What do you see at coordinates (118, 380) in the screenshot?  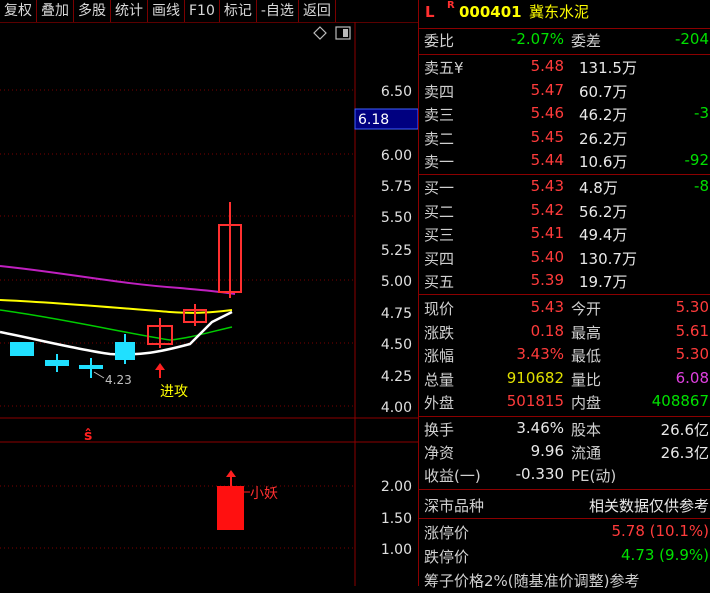 I see `low-price-marker: 4.23` at bounding box center [118, 380].